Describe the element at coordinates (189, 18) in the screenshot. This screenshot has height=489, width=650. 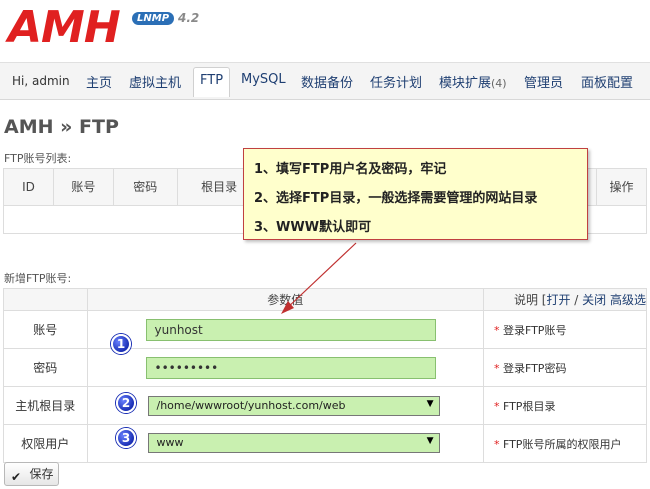
I see `version-label: 4.2` at that location.